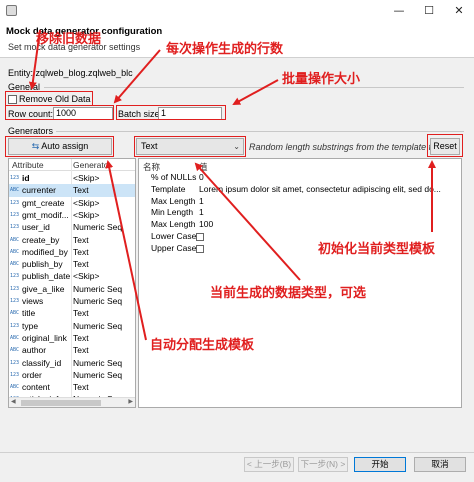  I want to click on annotation-reset: 初始化当前类型模板, so click(377, 249).